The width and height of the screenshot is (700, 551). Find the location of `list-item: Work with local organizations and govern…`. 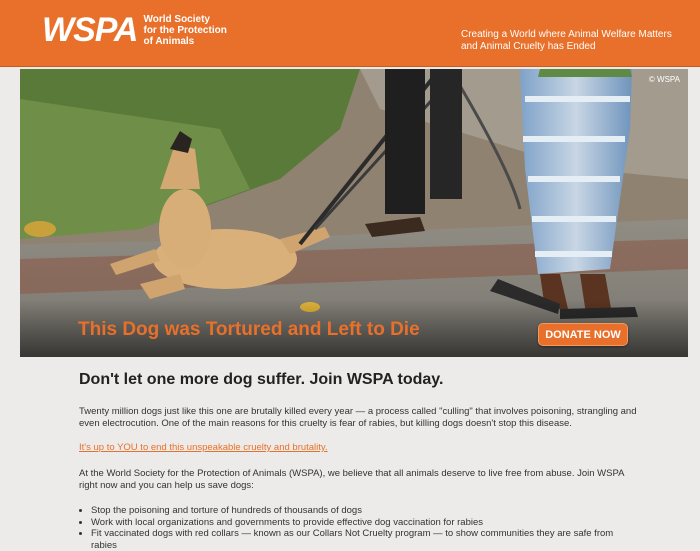

list-item: Work with local organizations and govern… is located at coordinates (365, 523).